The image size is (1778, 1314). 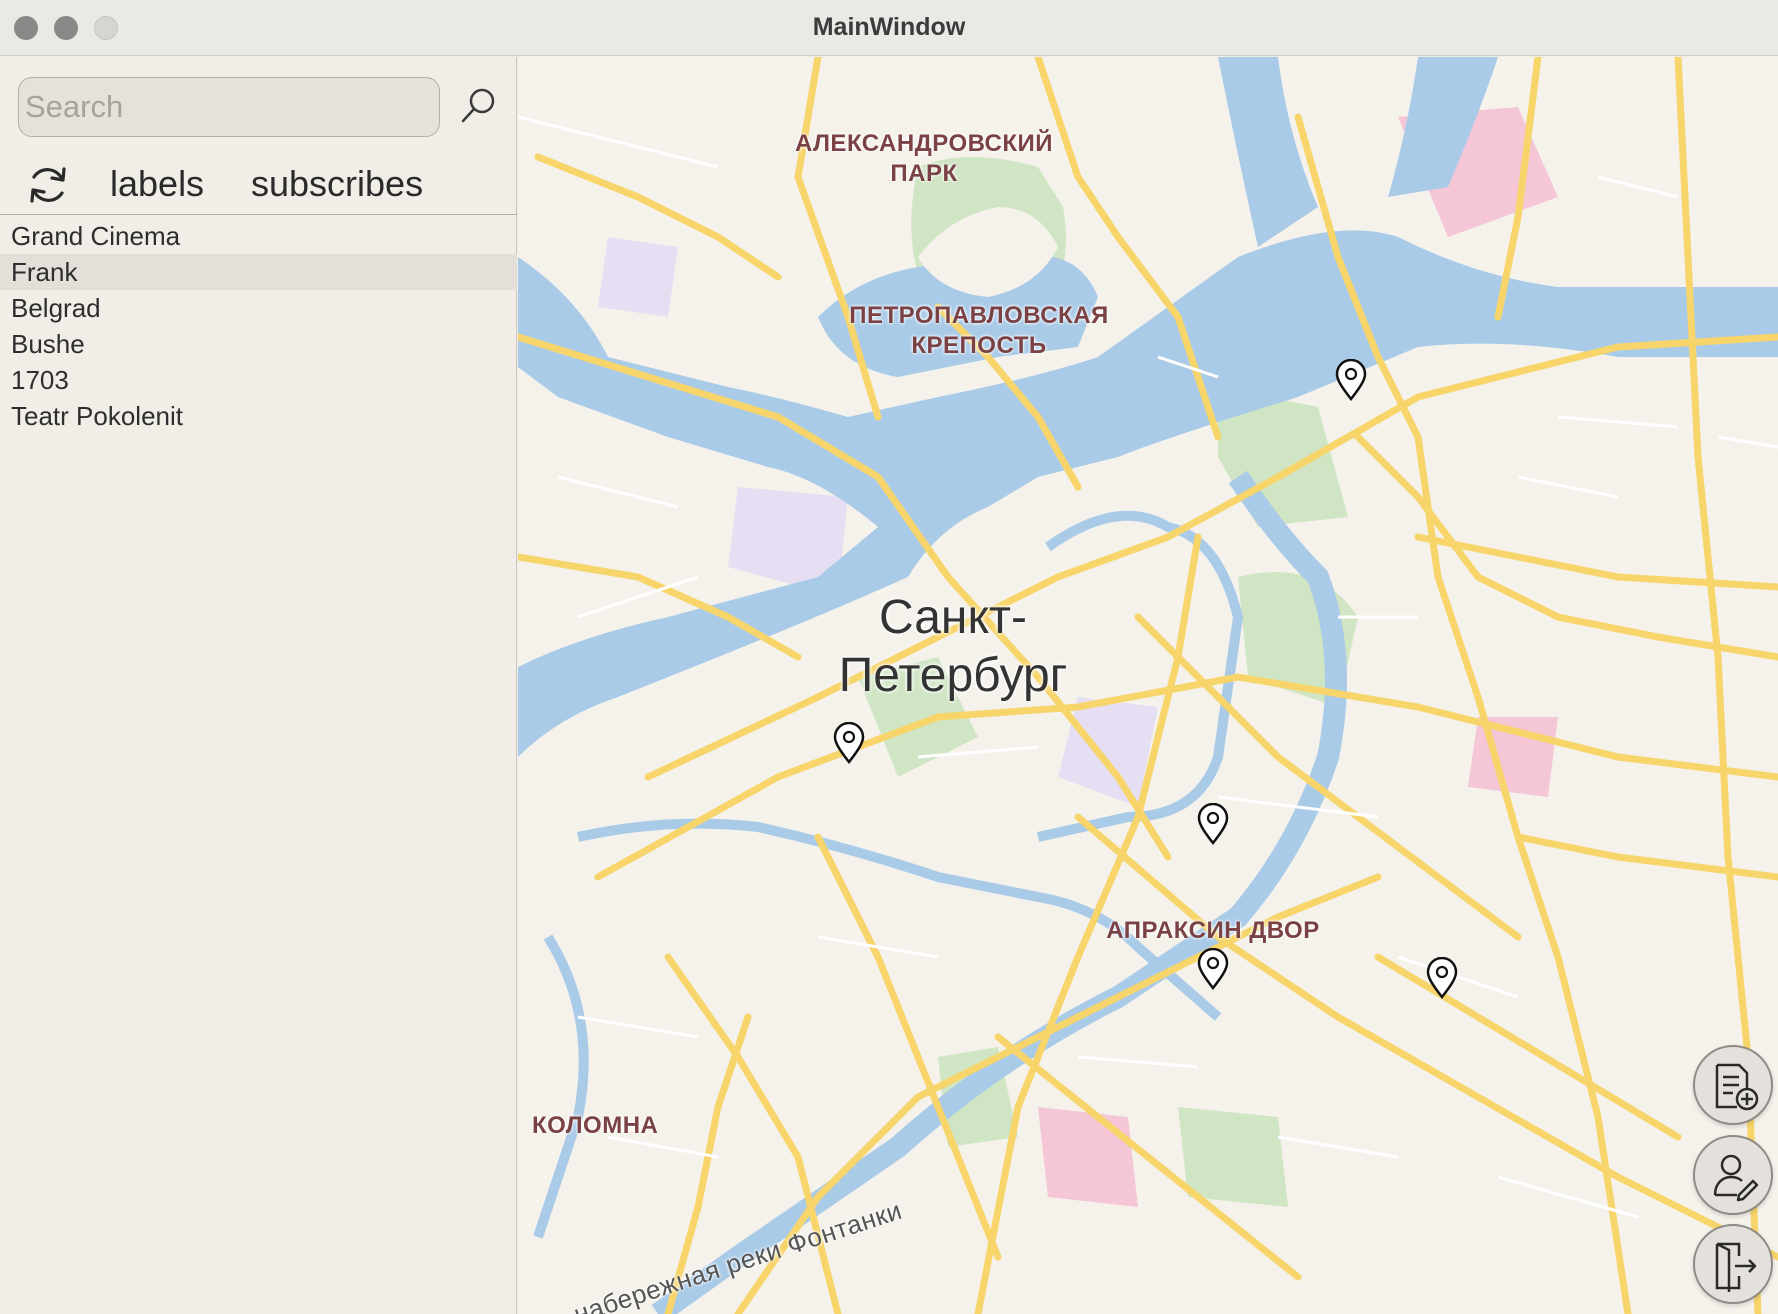 What do you see at coordinates (258, 380) in the screenshot?
I see `list-item: 1703` at bounding box center [258, 380].